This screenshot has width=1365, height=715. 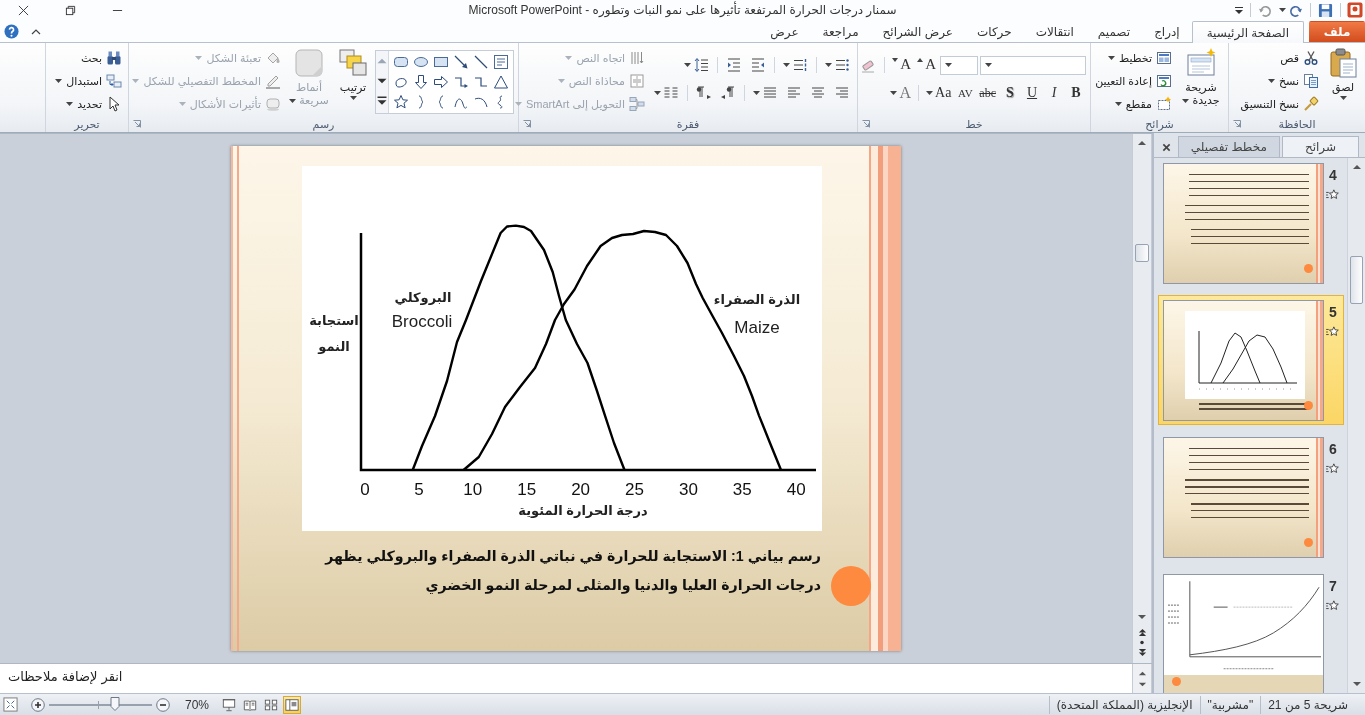 What do you see at coordinates (1010, 93) in the screenshot?
I see `shadow-button: S` at bounding box center [1010, 93].